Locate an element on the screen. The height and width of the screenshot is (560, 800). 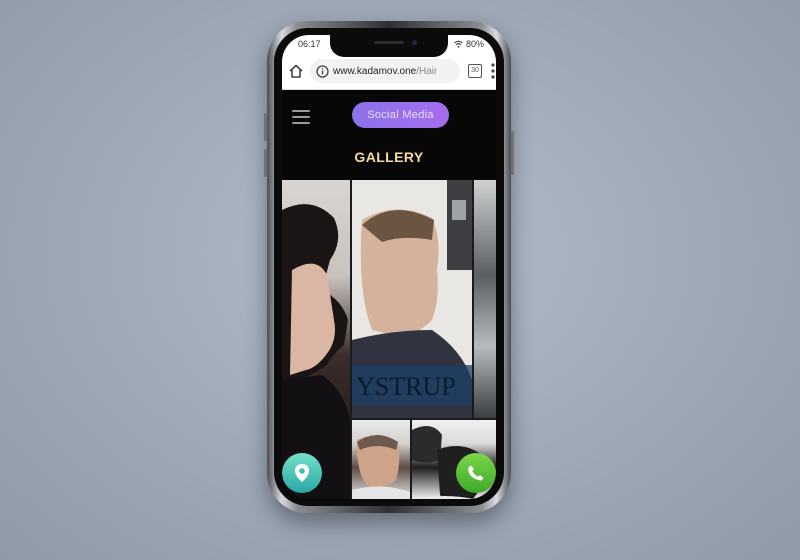
gallery-photo-fade-haircut: YSTRUP is located at coordinates (412, 299).